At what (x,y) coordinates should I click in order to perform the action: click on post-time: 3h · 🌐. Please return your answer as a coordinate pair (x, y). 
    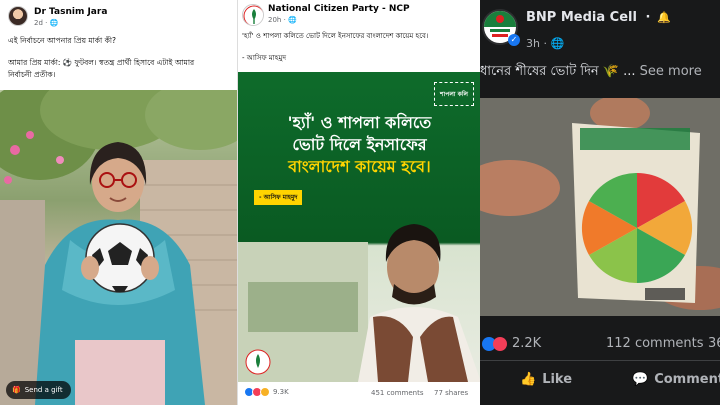
    Looking at the image, I should click on (545, 43).